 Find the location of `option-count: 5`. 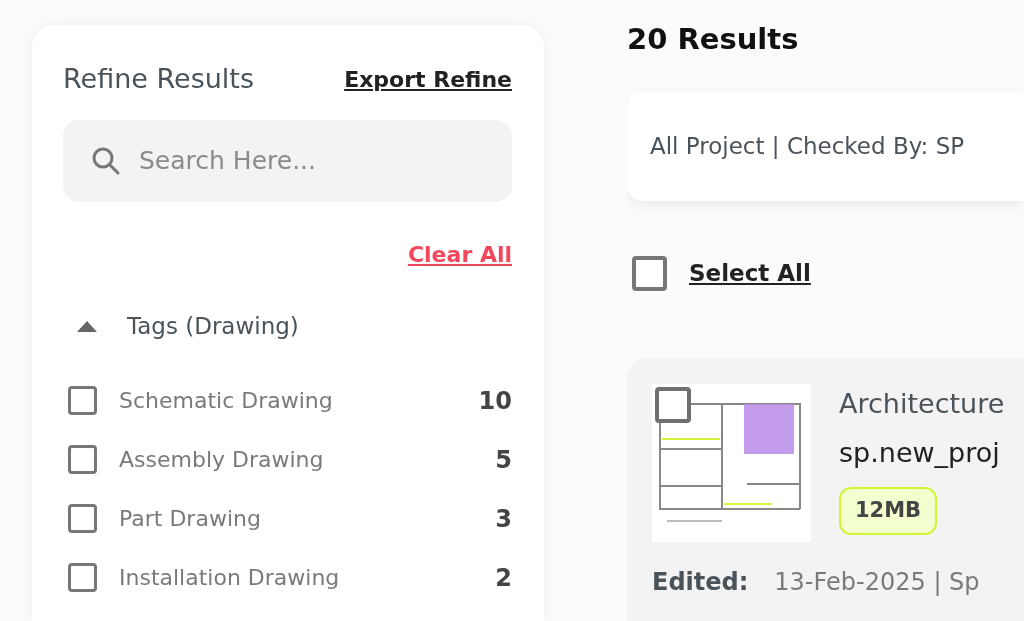

option-count: 5 is located at coordinates (503, 460).